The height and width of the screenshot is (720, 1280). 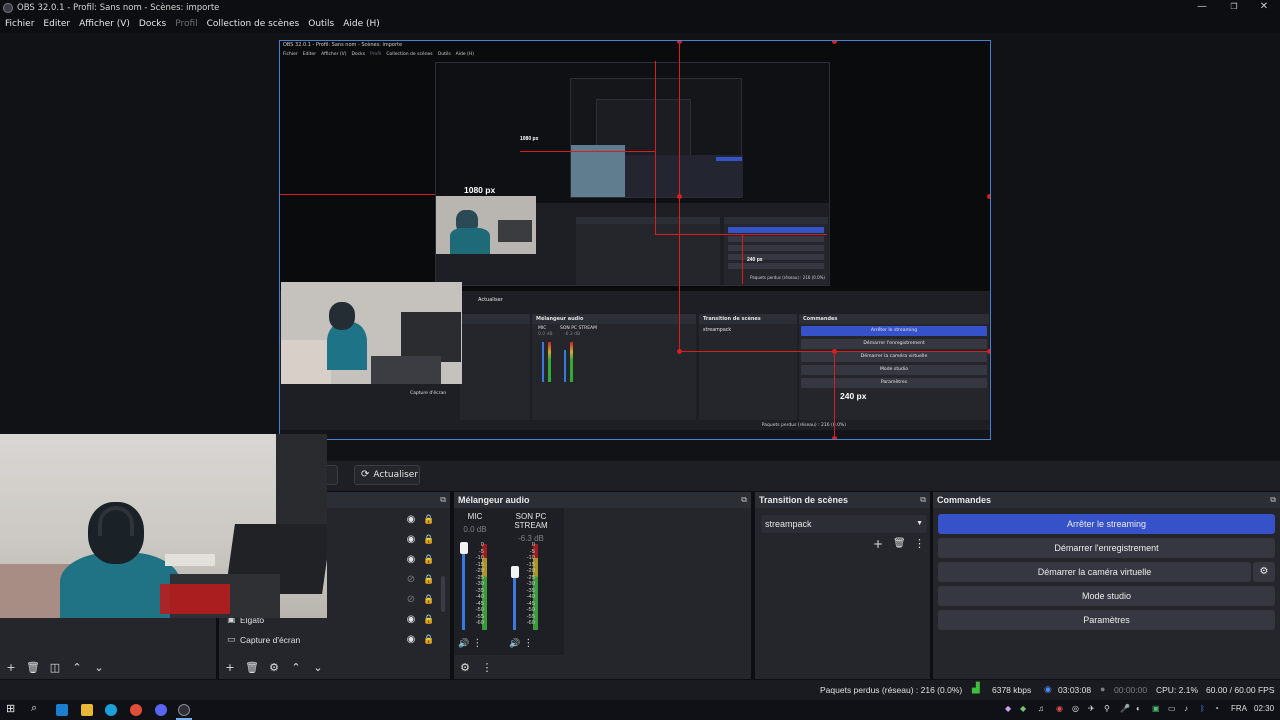 What do you see at coordinates (1106, 620) in the screenshot?
I see `settings-button: Paramètres` at bounding box center [1106, 620].